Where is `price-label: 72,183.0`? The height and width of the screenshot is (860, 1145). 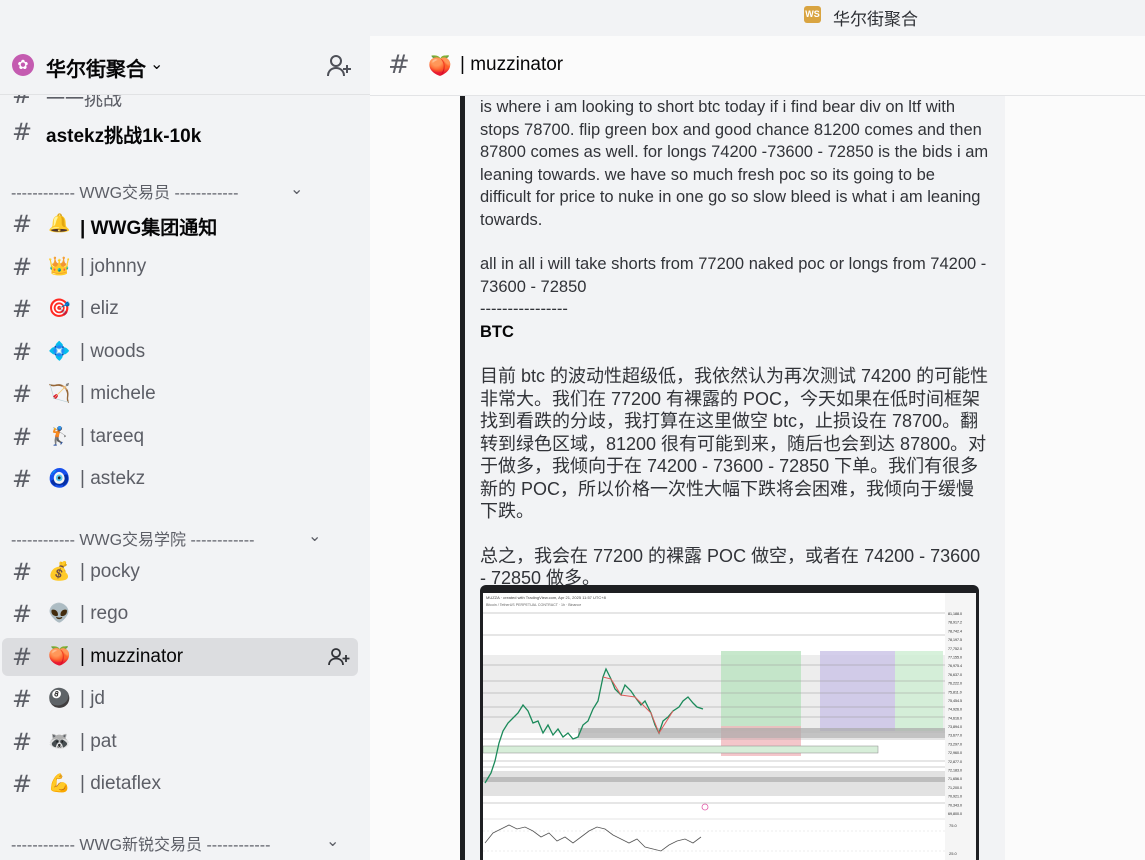
price-label: 72,183.0 is located at coordinates (955, 771).